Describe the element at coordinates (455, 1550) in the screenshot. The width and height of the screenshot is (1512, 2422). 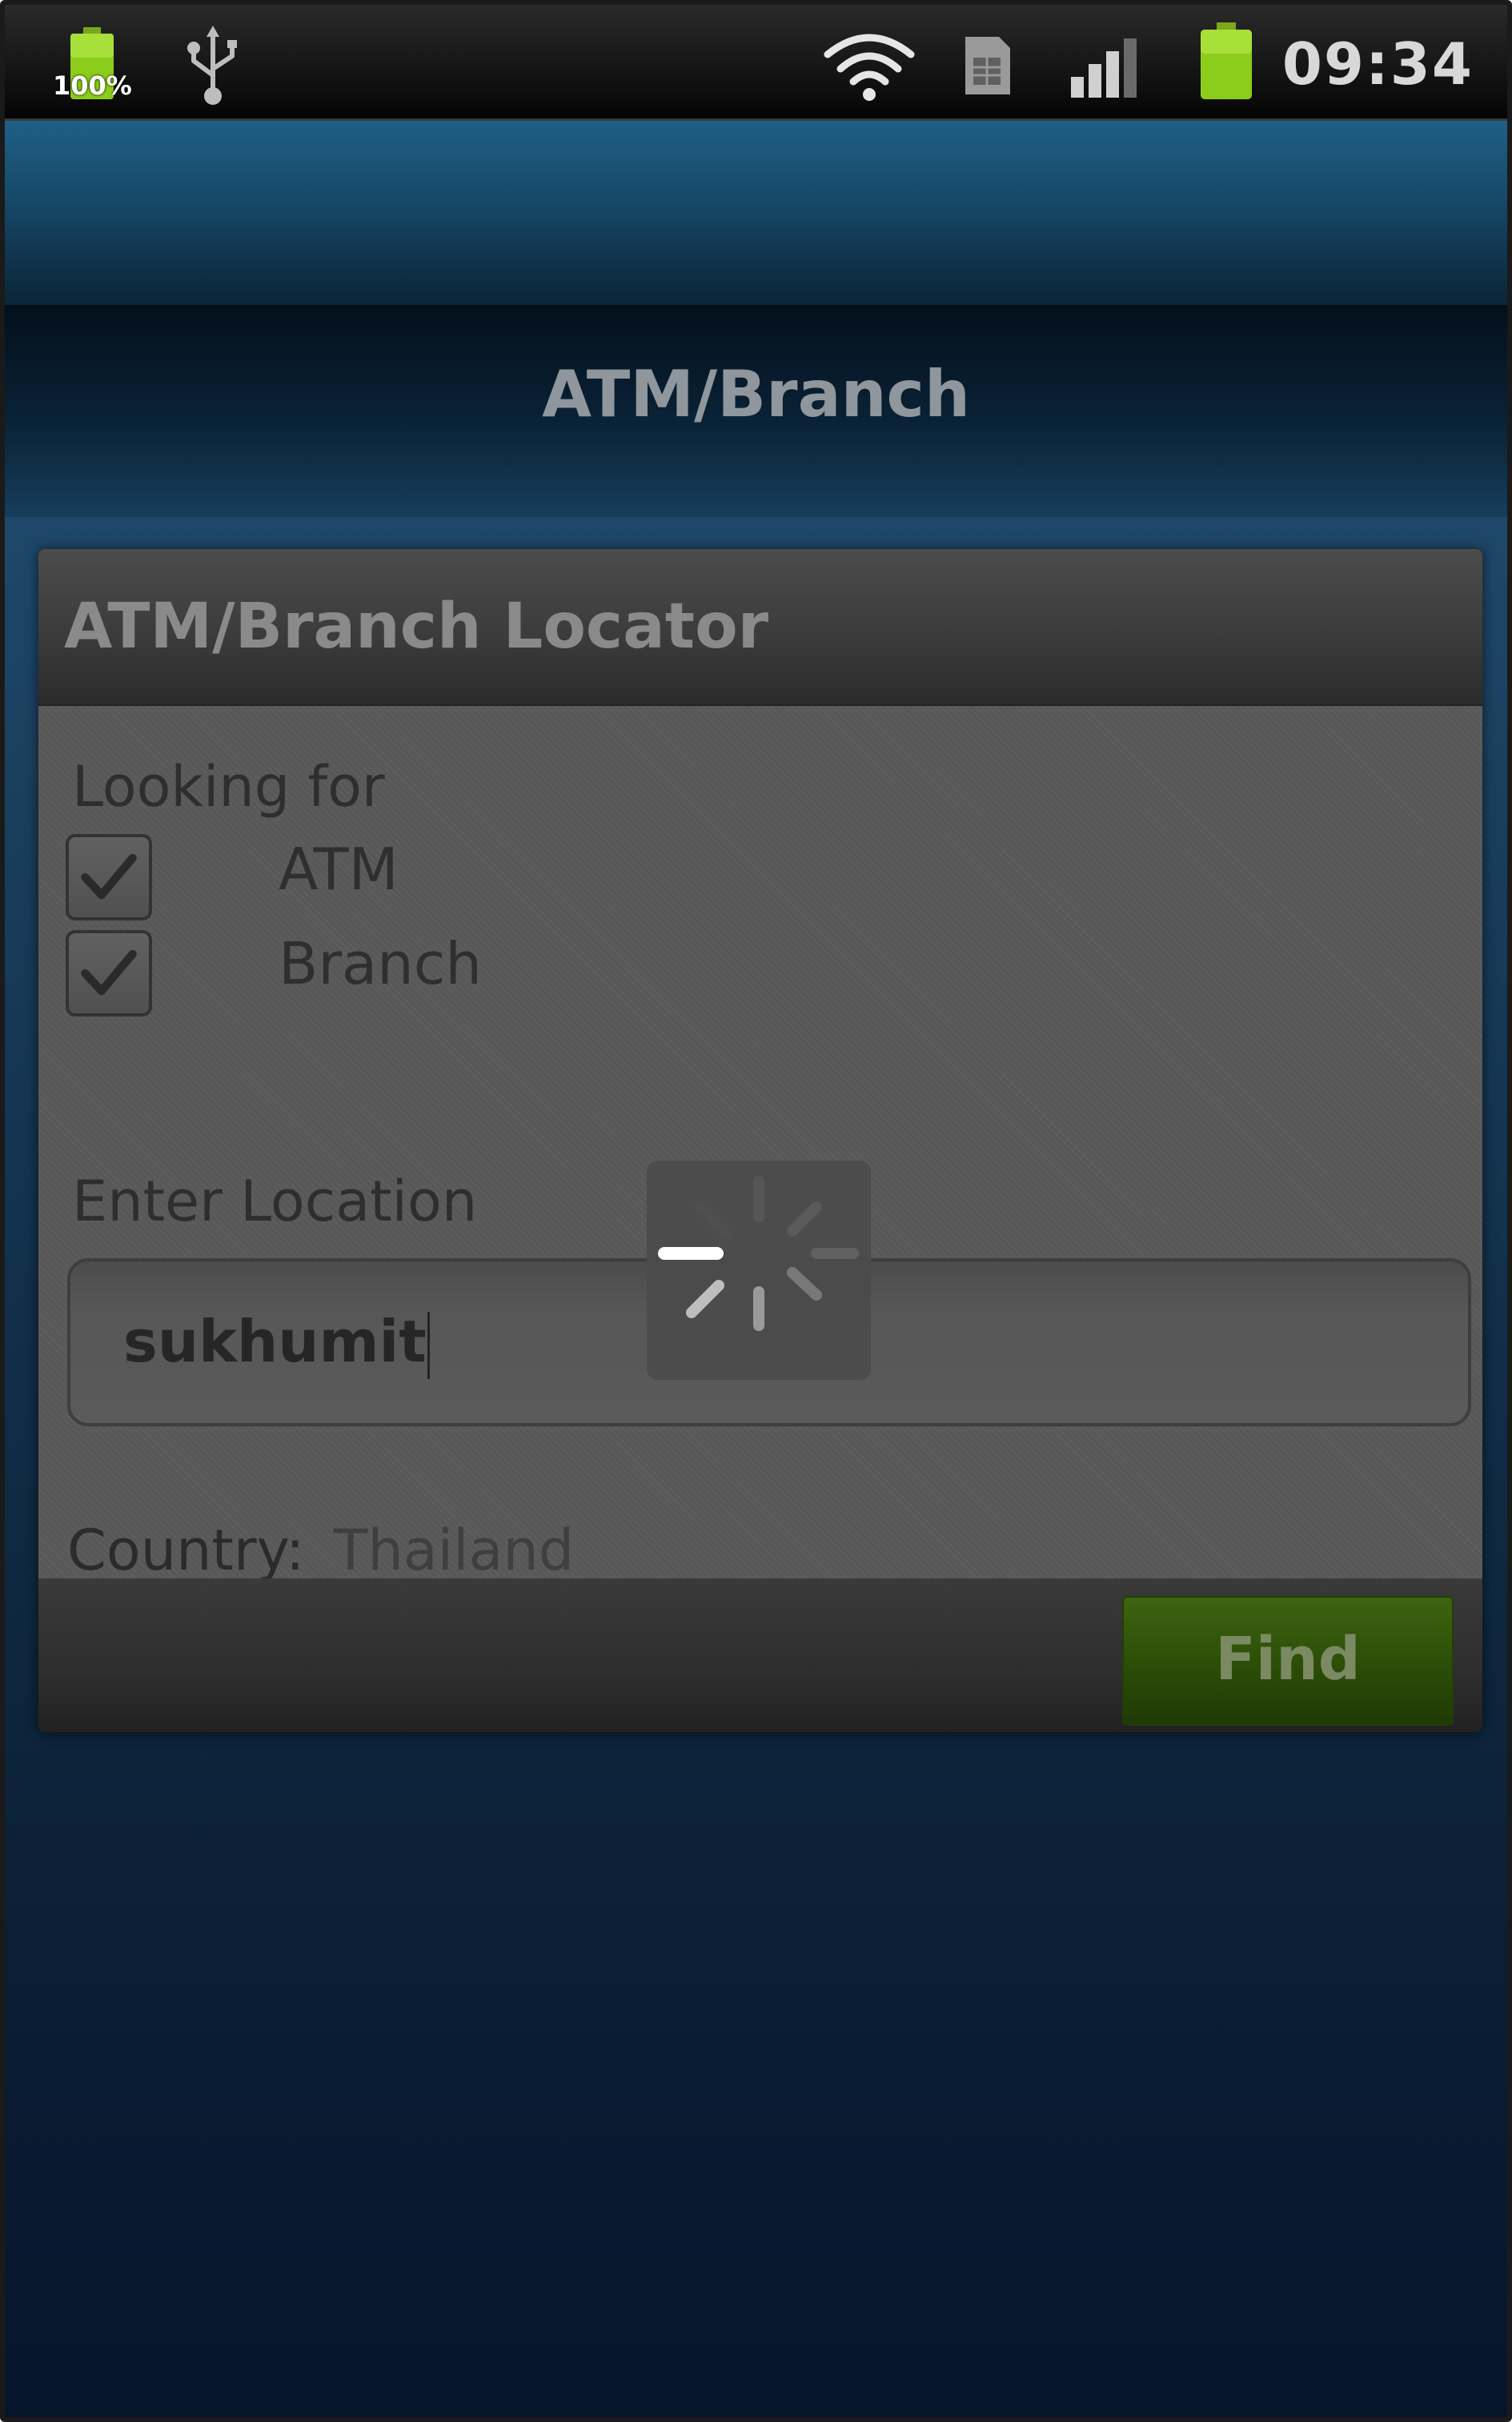
I see `country-value: Thailand` at that location.